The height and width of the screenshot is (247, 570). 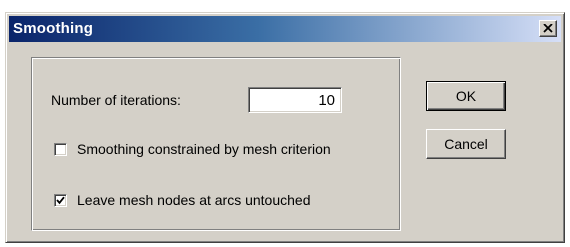 What do you see at coordinates (466, 144) in the screenshot?
I see `cancel-button: Cancel` at bounding box center [466, 144].